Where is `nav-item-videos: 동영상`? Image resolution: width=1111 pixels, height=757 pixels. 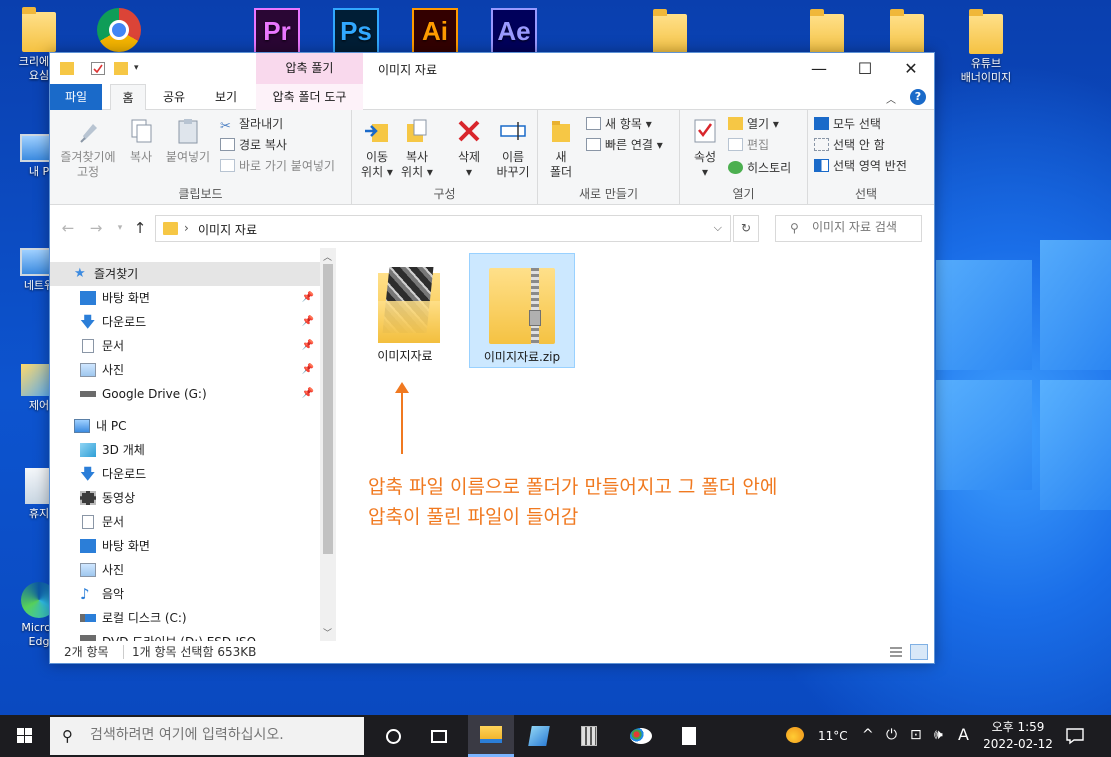
nav-item-videos: 동영상 is located at coordinates (185, 498).